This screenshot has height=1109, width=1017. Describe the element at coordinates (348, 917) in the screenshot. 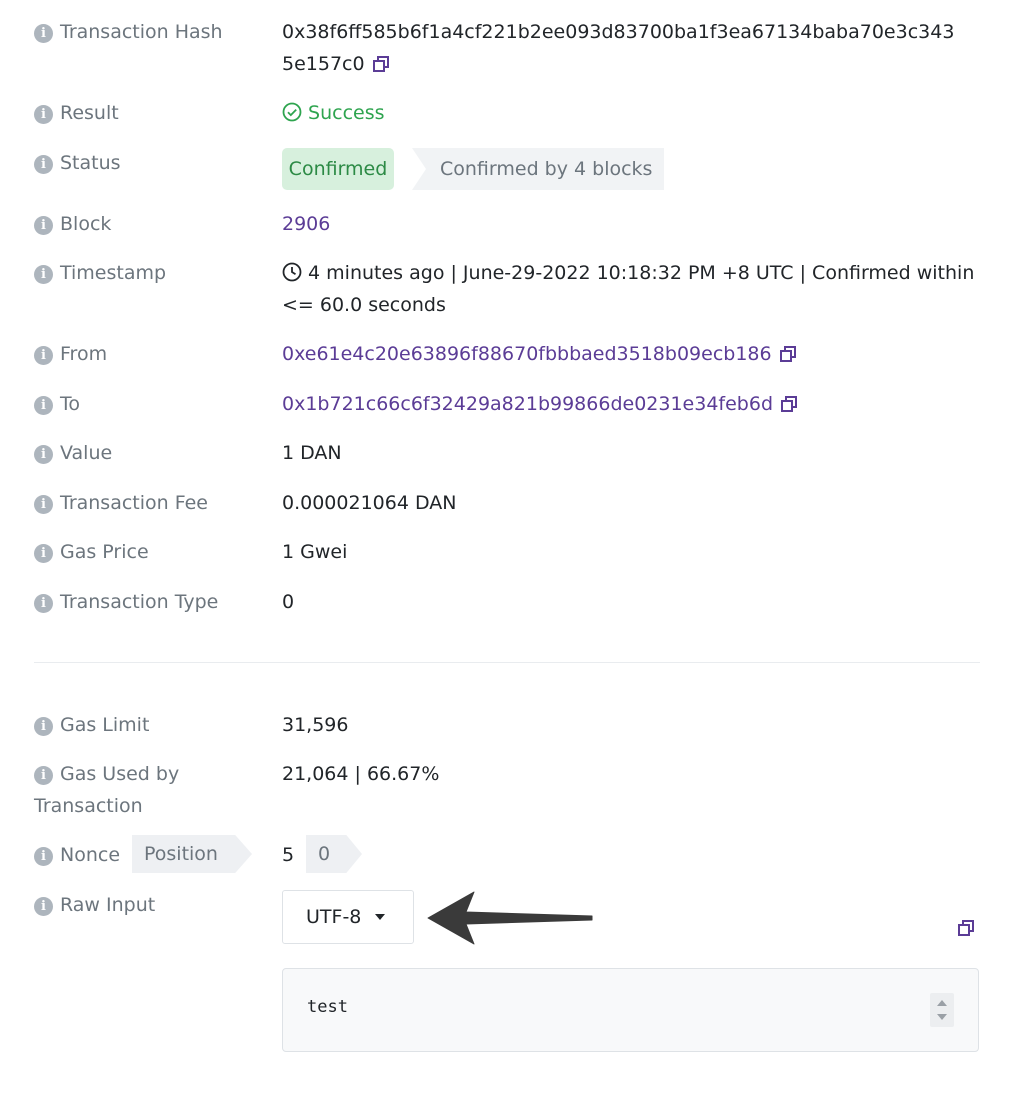

I see `encoding-select: UTF-8` at that location.